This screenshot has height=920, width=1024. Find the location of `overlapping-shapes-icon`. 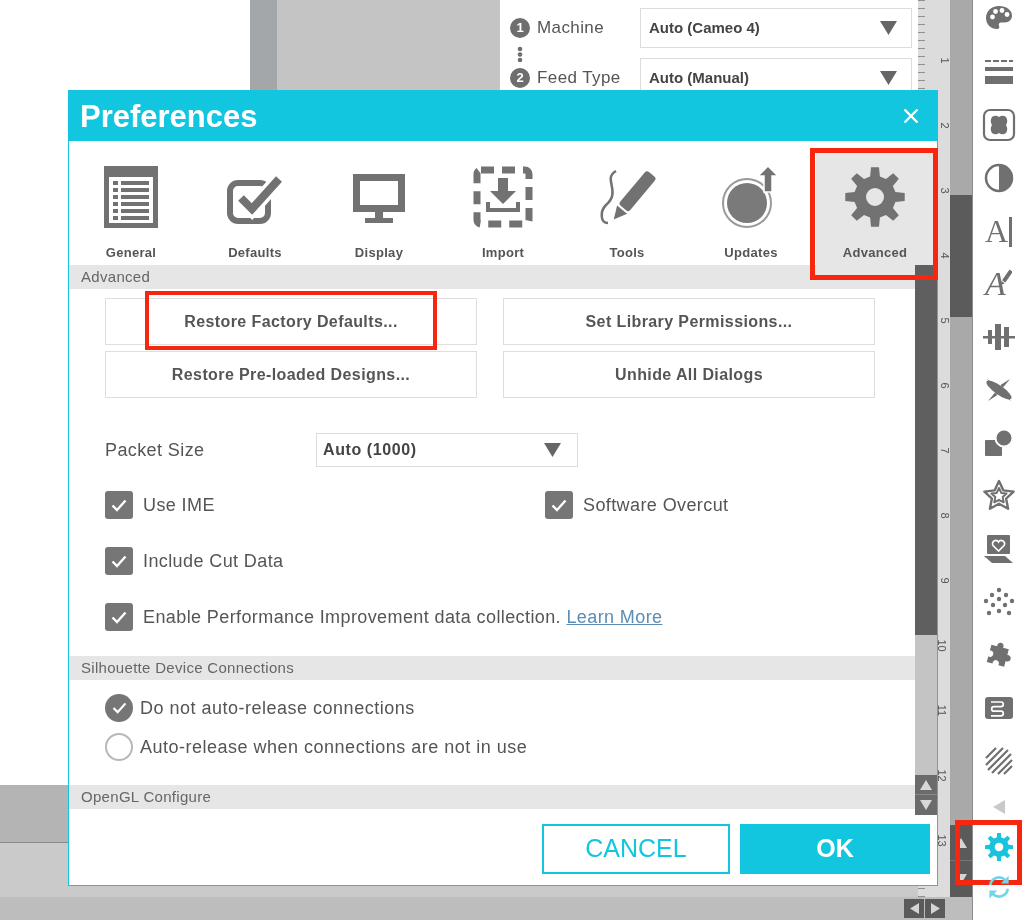

overlapping-shapes-icon is located at coordinates (998, 442).